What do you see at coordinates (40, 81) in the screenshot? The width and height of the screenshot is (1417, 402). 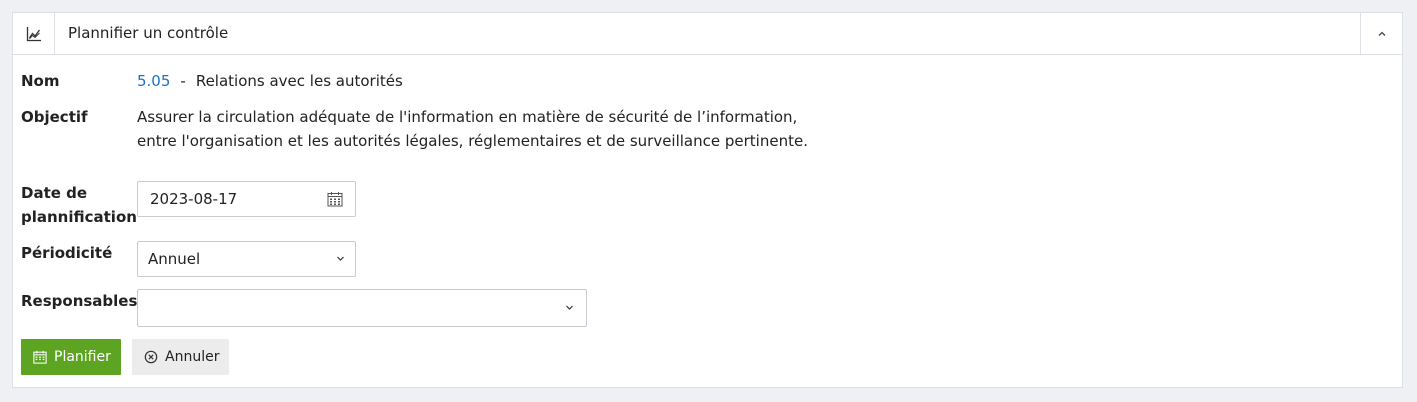 I see `name-label: Nom` at bounding box center [40, 81].